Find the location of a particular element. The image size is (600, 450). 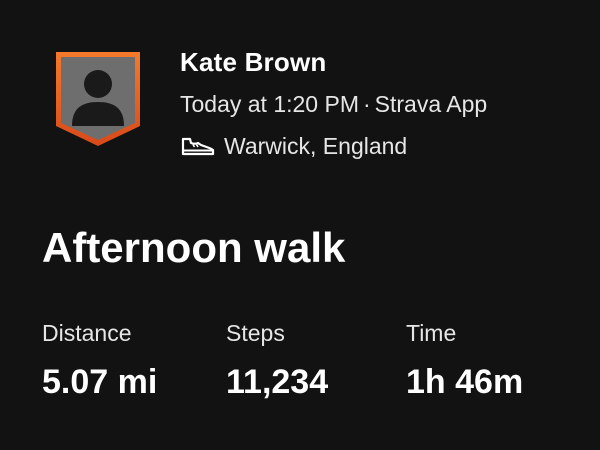

person-silhouette-icon is located at coordinates (98, 99).